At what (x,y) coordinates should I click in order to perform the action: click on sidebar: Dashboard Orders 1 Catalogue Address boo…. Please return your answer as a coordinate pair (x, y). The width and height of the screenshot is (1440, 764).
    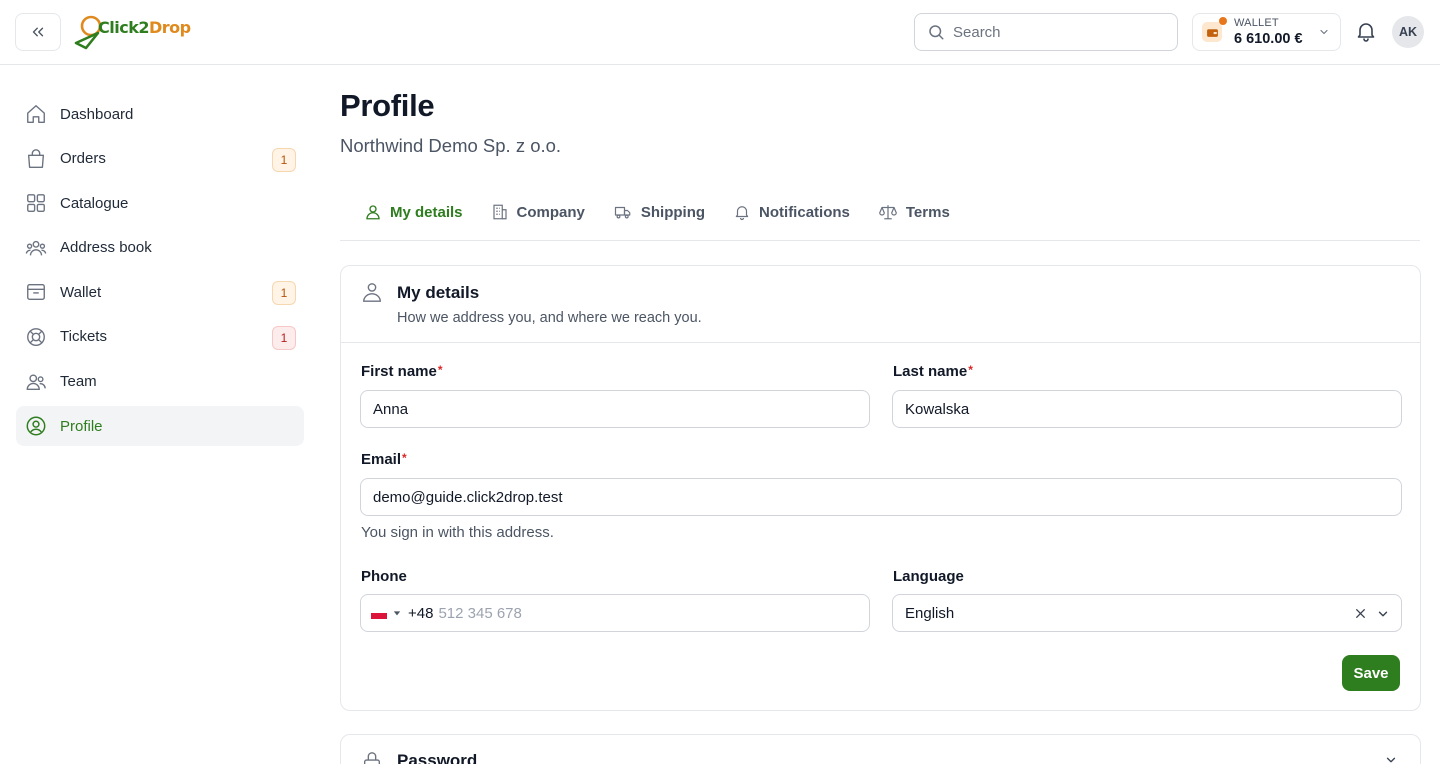
    Looking at the image, I should click on (160, 272).